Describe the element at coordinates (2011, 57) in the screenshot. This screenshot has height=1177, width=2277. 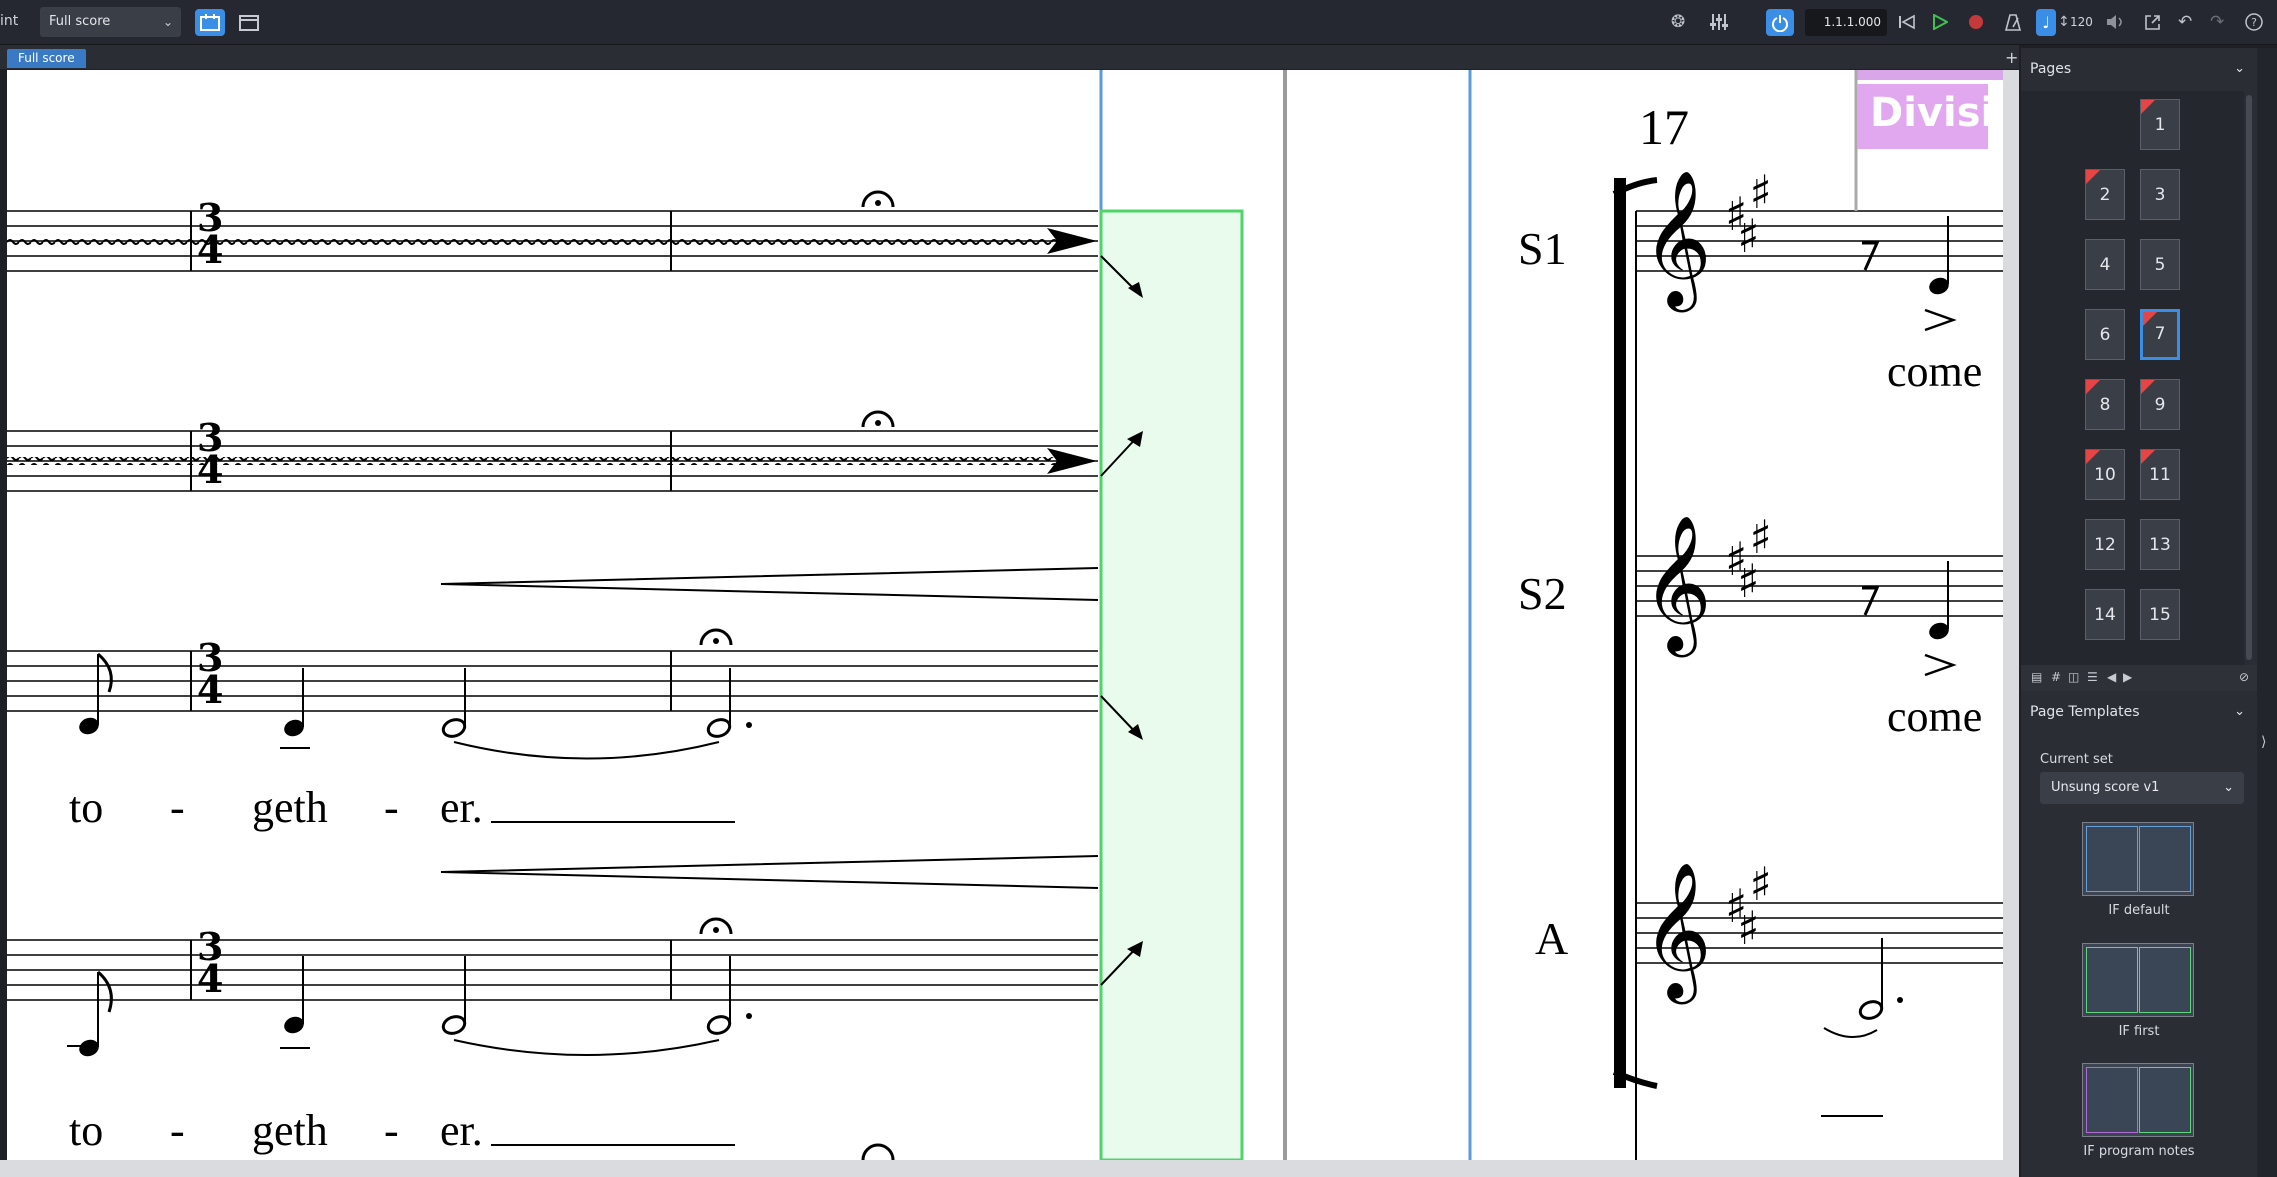
I see `add-tab-icon: +` at that location.